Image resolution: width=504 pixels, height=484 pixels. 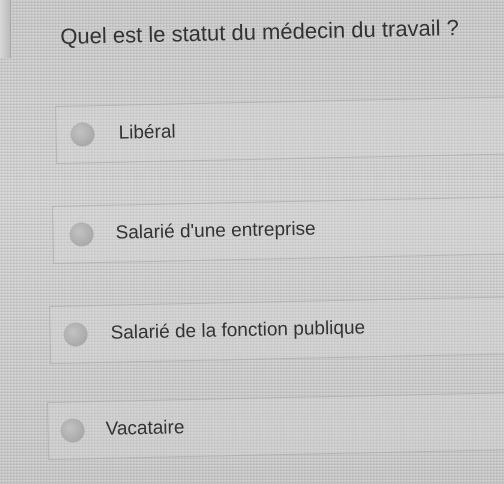 I want to click on option-label: Salarié d'une entreprise, so click(x=215, y=231).